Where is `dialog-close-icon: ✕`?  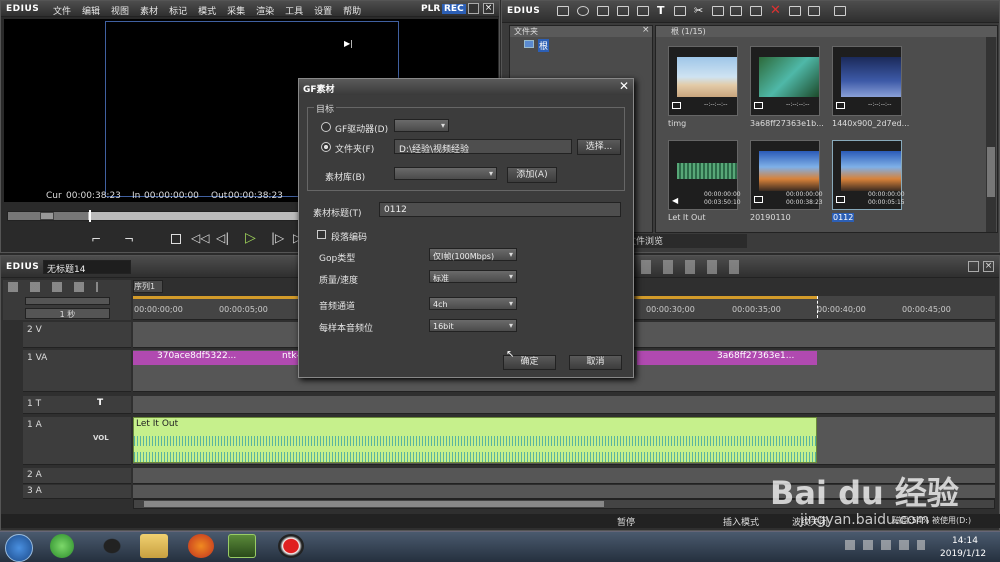
dialog-close-icon: ✕ is located at coordinates (624, 86).